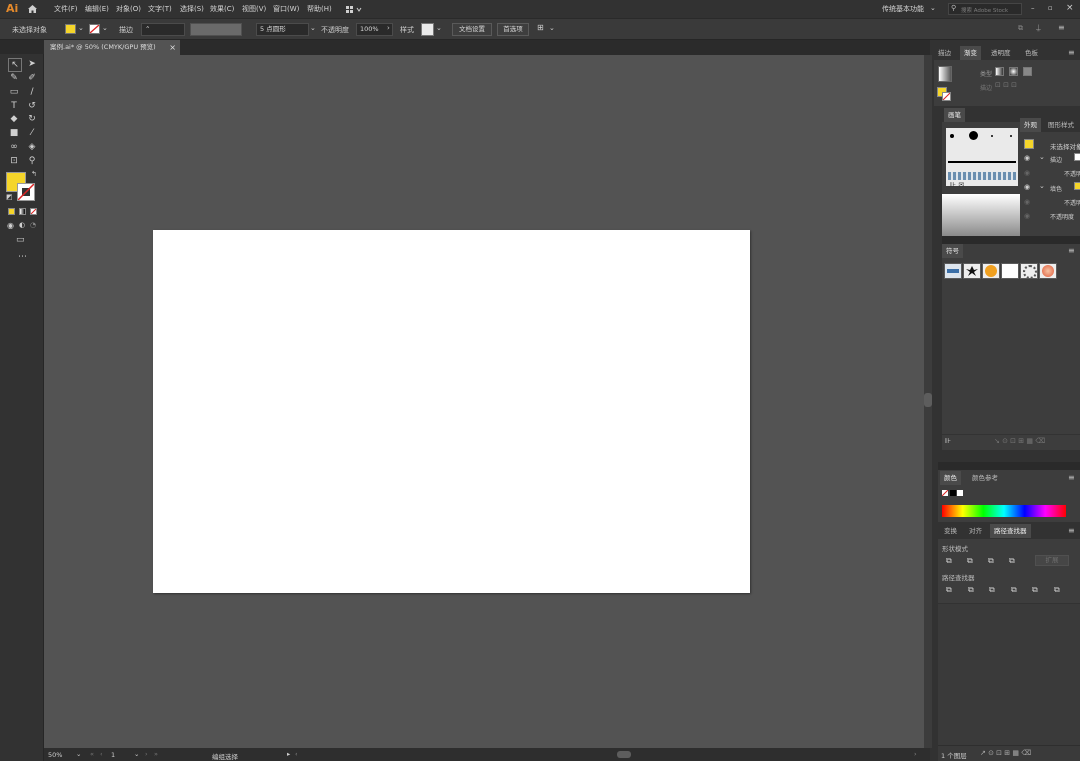  What do you see at coordinates (32, 78) in the screenshot?
I see `curvature-tool-icon: ✐` at bounding box center [32, 78].